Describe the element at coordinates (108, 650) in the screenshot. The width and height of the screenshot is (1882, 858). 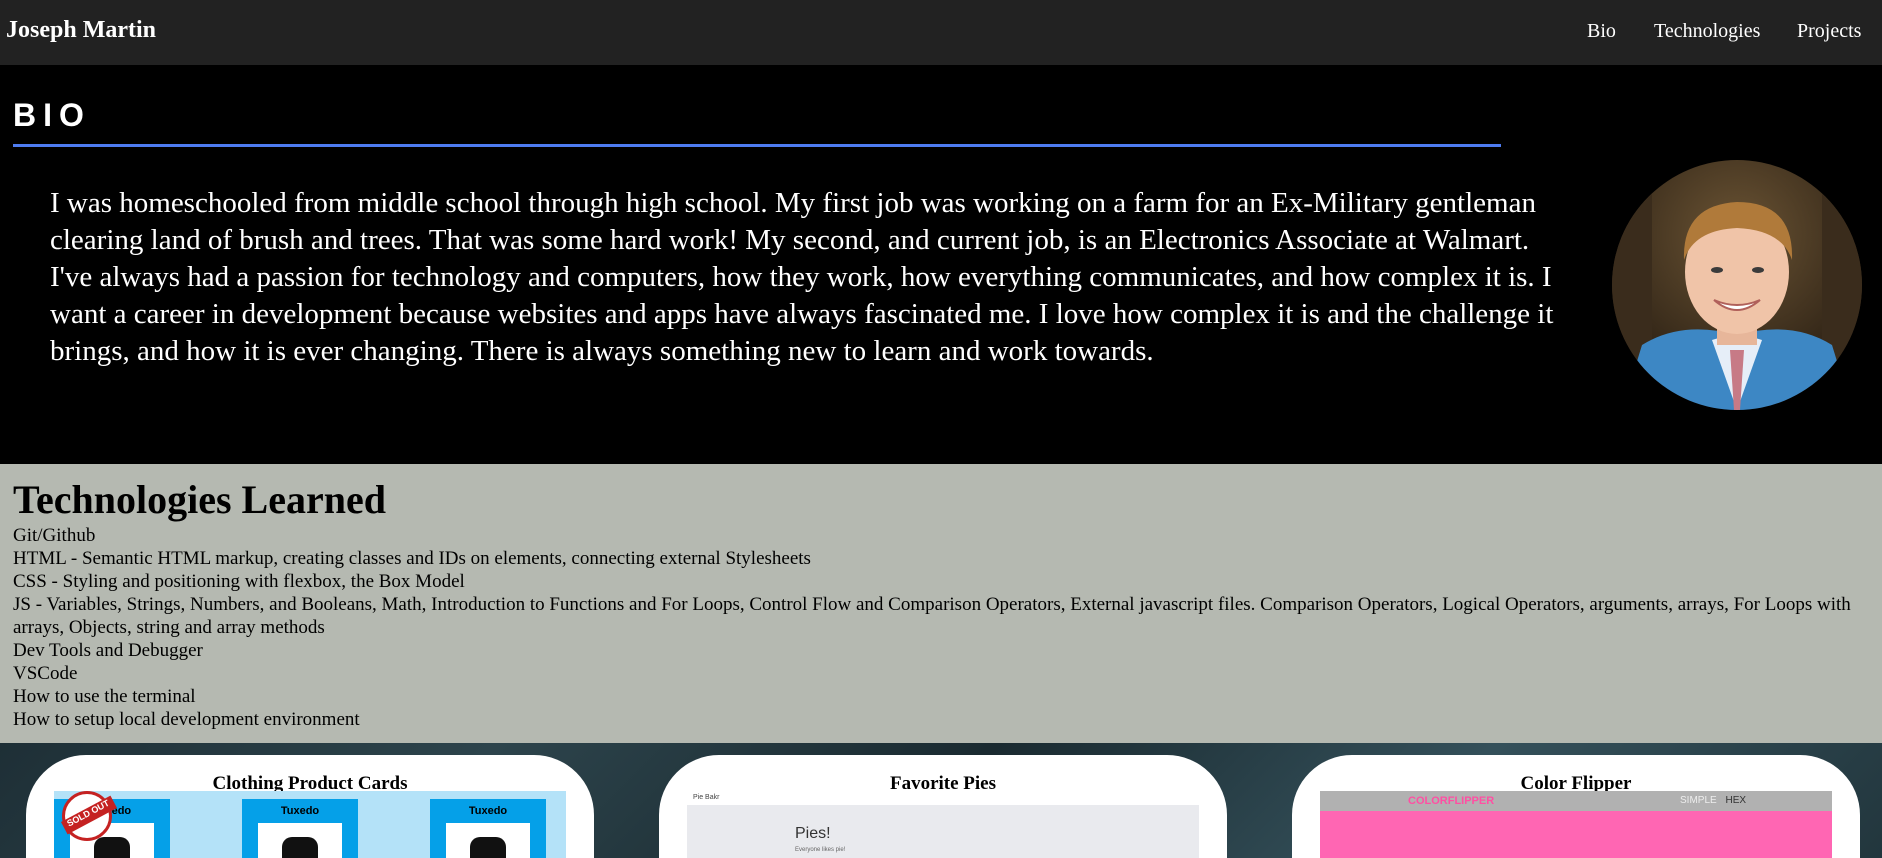
I see `list-item: Dev Tools and Debugger` at that location.